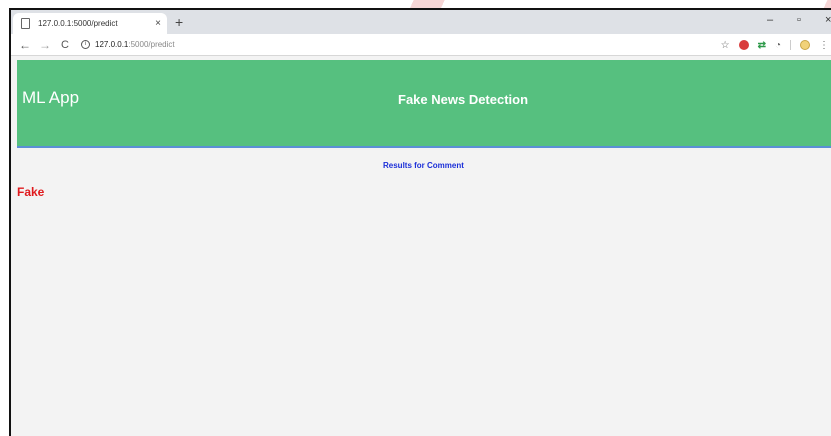 This screenshot has width=831, height=436. Describe the element at coordinates (50, 98) in the screenshot. I see `brand-logo-text: ML App` at that location.